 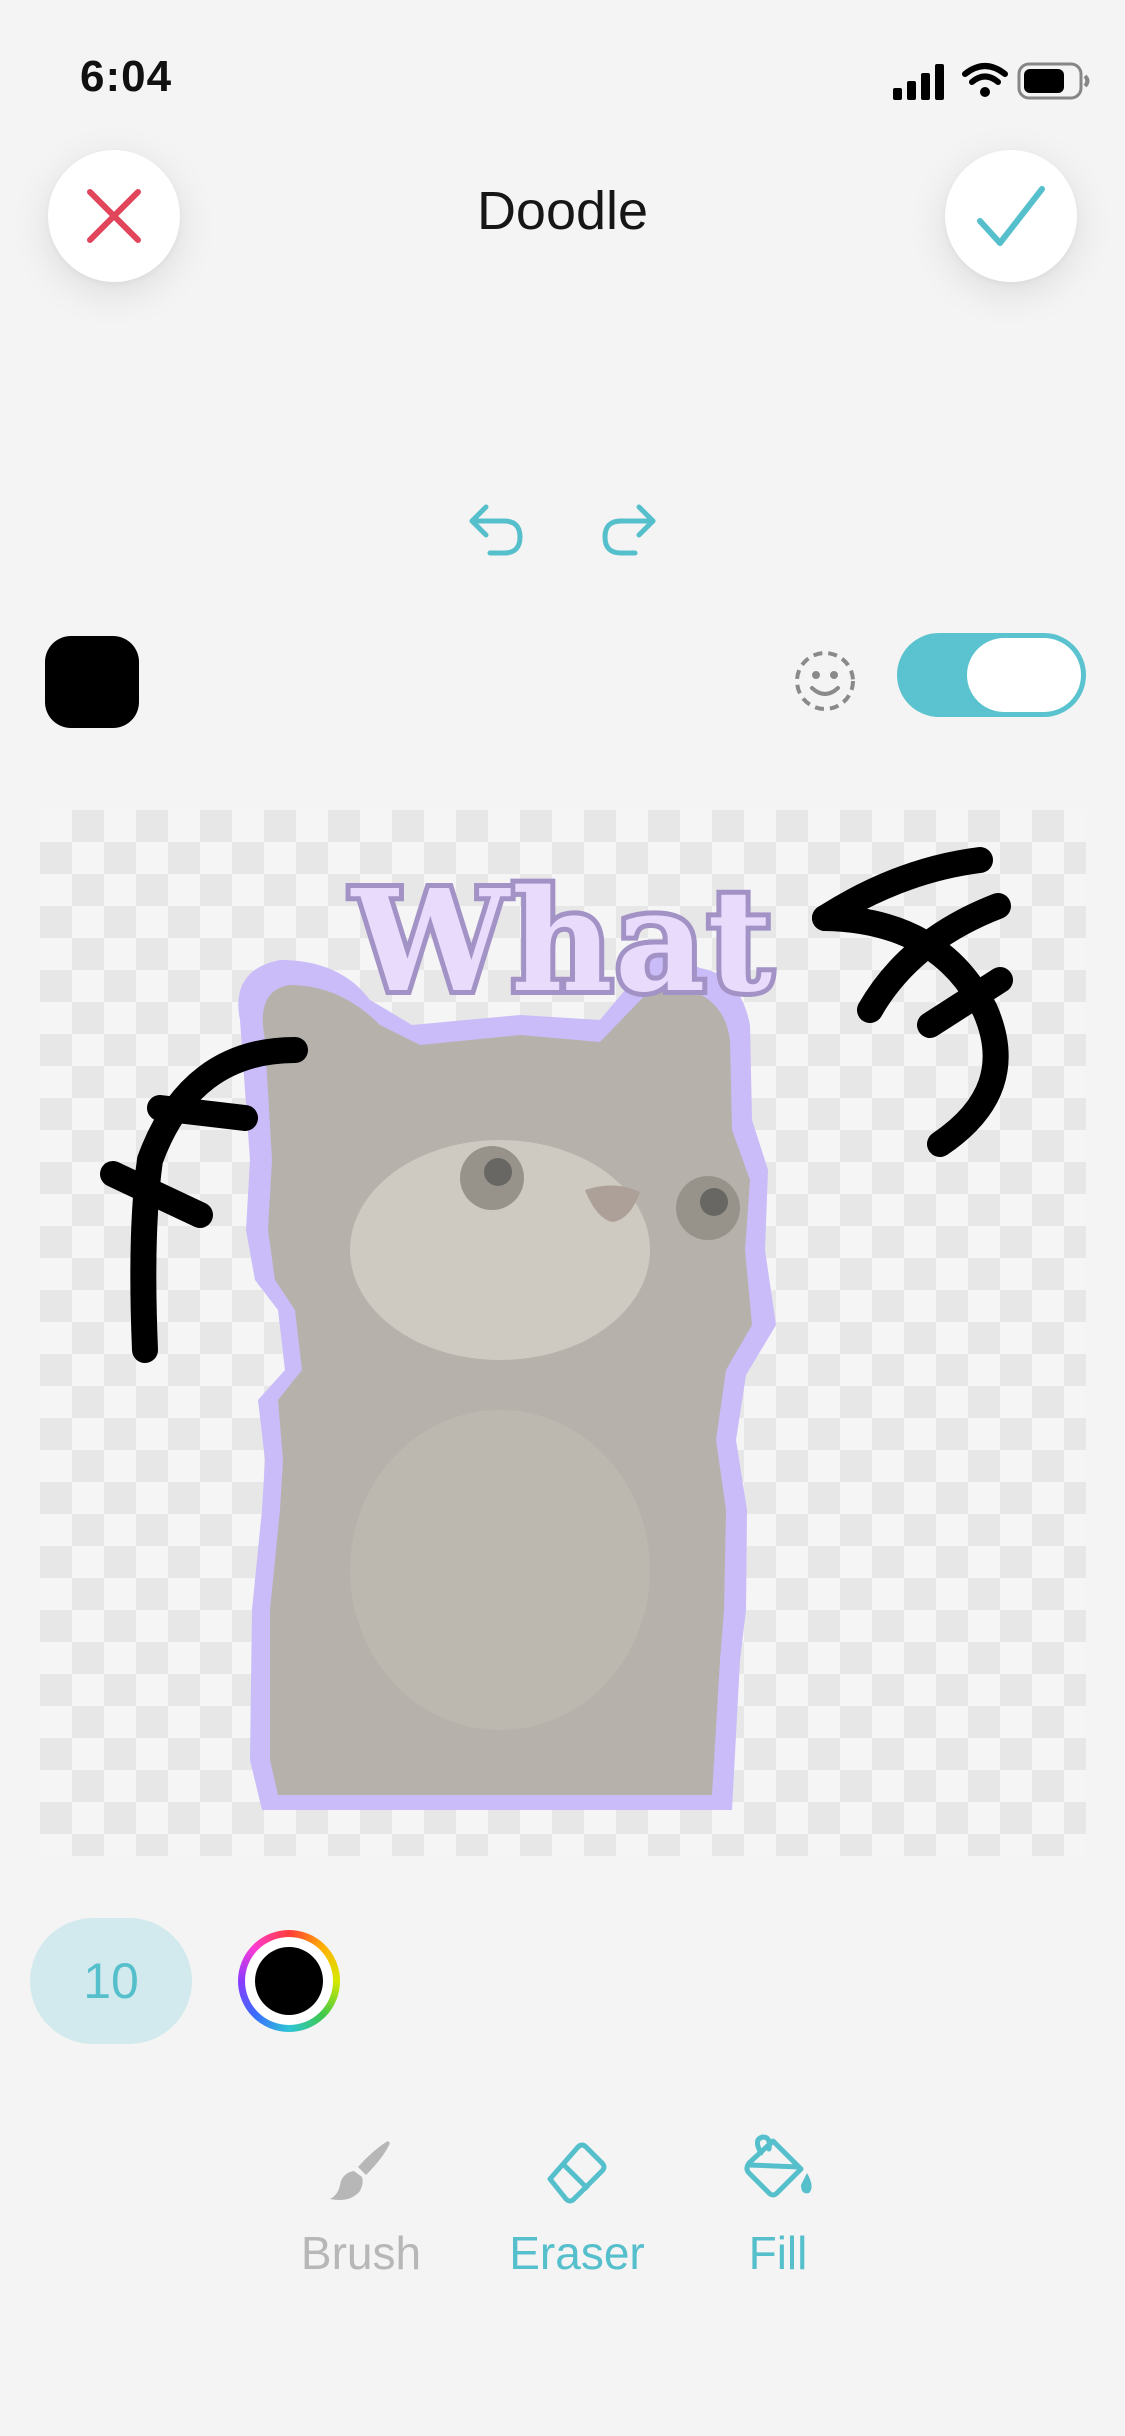 I want to click on sticker-face-icon, so click(x=825, y=681).